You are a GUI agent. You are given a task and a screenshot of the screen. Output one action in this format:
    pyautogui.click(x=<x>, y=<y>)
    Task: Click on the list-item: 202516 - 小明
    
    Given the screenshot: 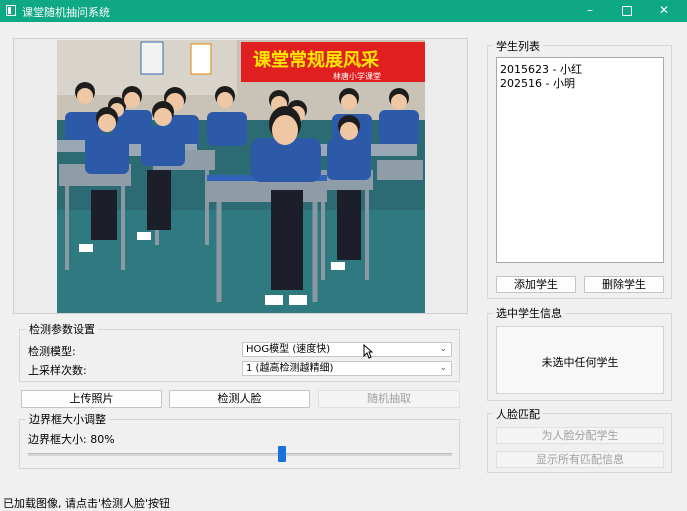 What is the action you would take?
    pyautogui.click(x=537, y=83)
    